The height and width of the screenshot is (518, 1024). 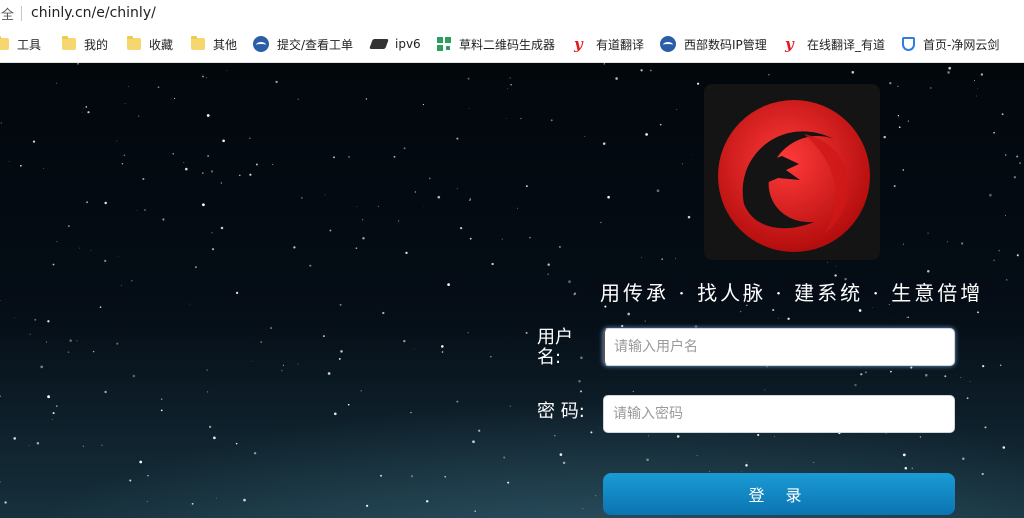 What do you see at coordinates (7, 13) in the screenshot?
I see `security-indicator: 安全` at bounding box center [7, 13].